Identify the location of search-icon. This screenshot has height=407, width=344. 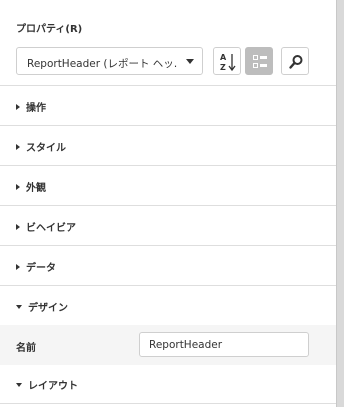
(296, 62).